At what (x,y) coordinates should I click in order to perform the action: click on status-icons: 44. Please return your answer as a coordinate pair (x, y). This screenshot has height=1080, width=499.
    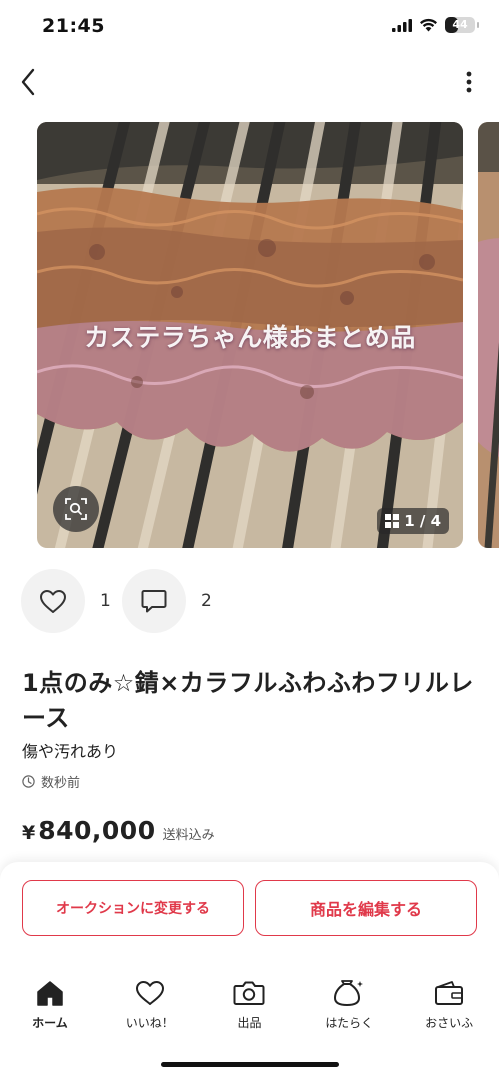
    Looking at the image, I should click on (435, 25).